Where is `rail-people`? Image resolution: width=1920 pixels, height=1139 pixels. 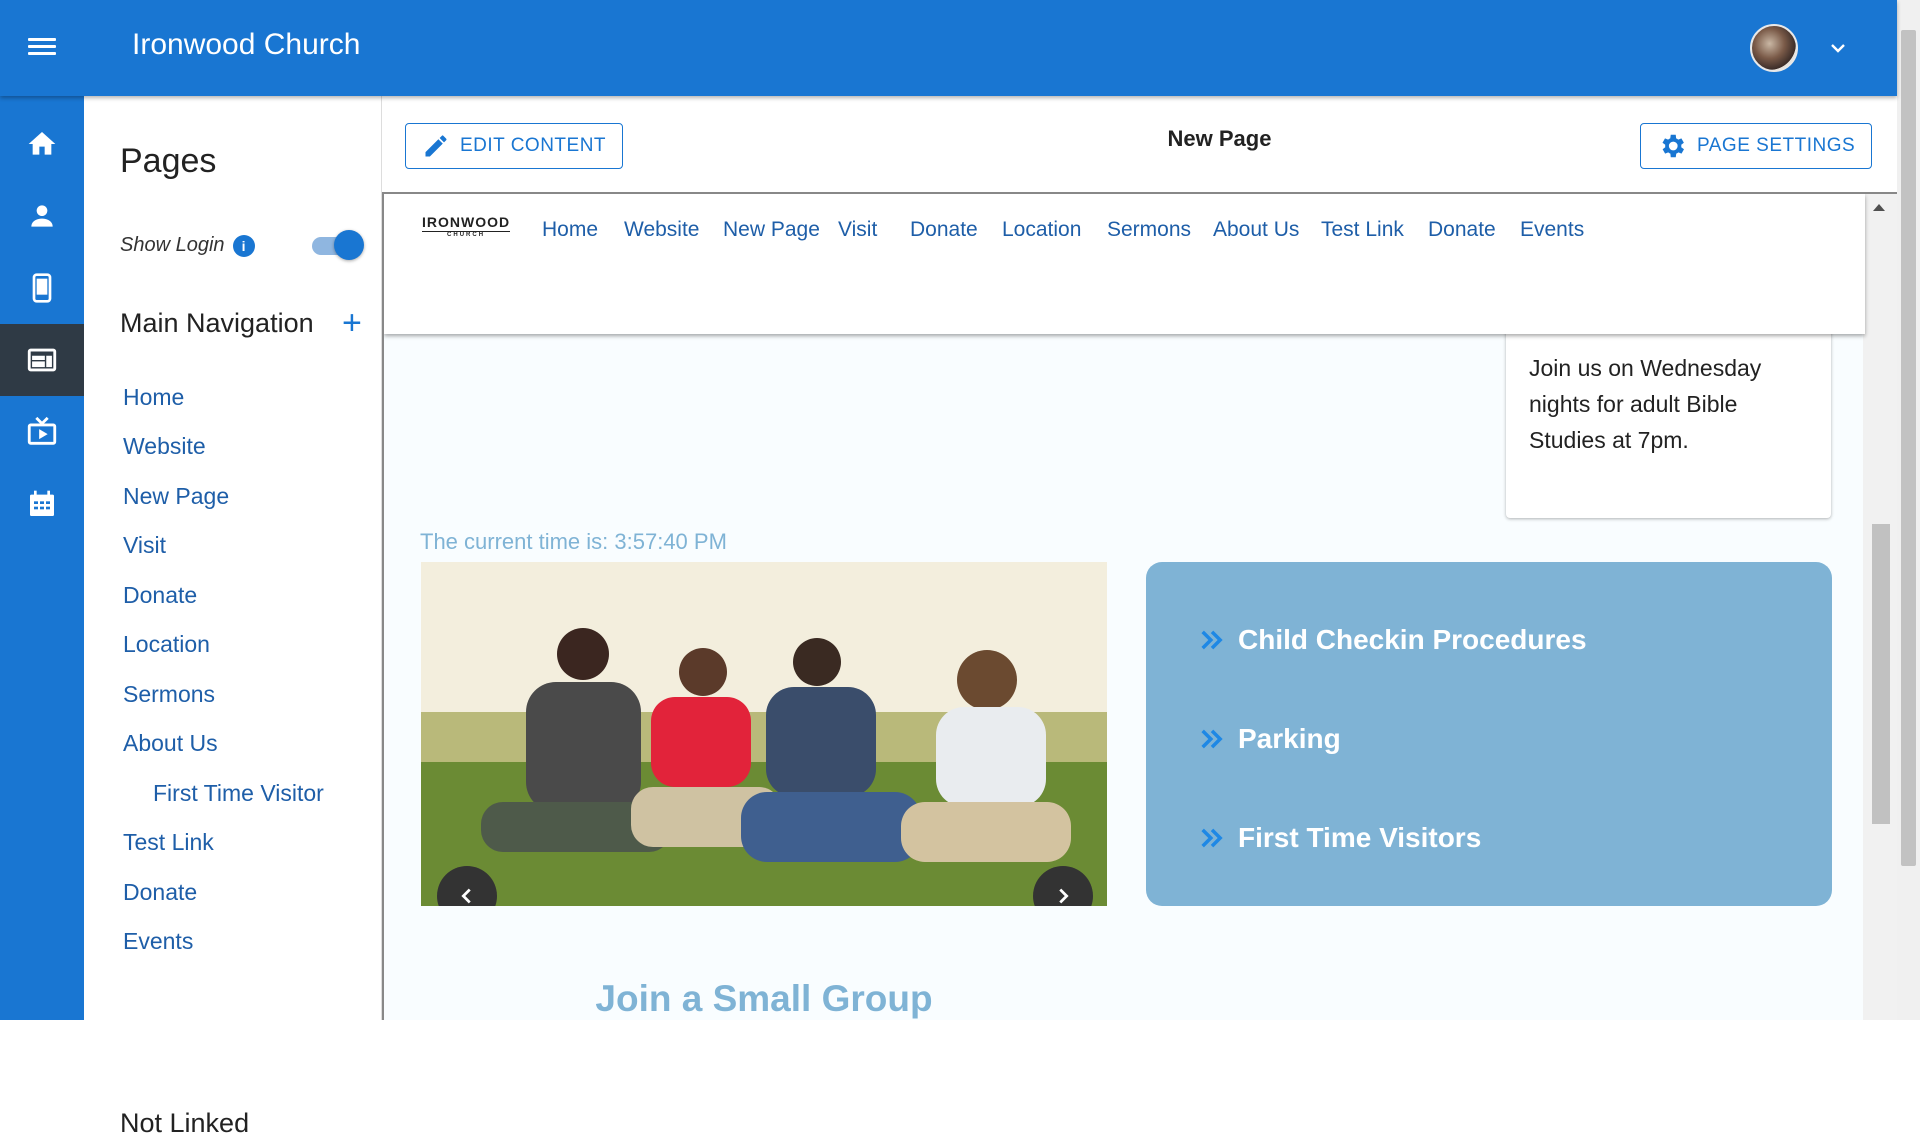 rail-people is located at coordinates (42, 216).